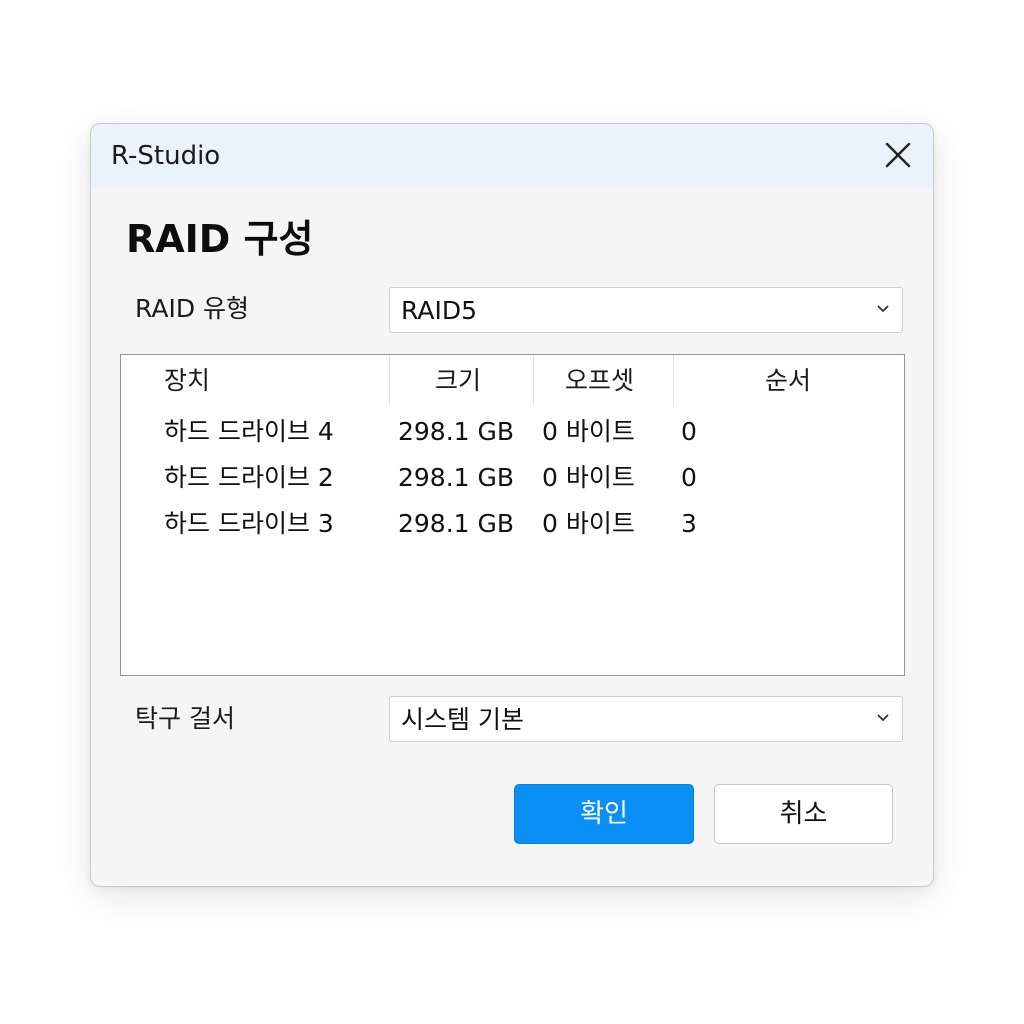 The height and width of the screenshot is (1024, 1024). What do you see at coordinates (185, 718) in the screenshot?
I see `separator-label: 탁구 걸서` at bounding box center [185, 718].